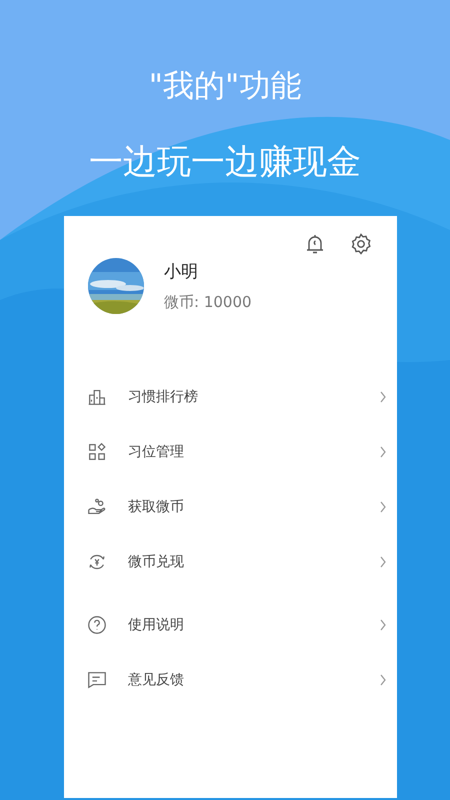 This screenshot has width=450, height=800. I want to click on settings-icon, so click(361, 244).